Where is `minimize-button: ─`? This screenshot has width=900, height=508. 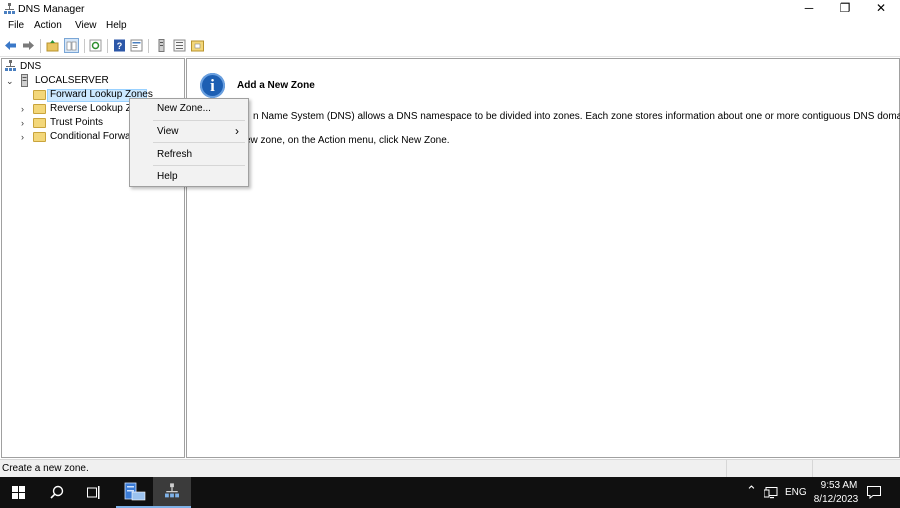 minimize-button: ─ is located at coordinates (809, 9).